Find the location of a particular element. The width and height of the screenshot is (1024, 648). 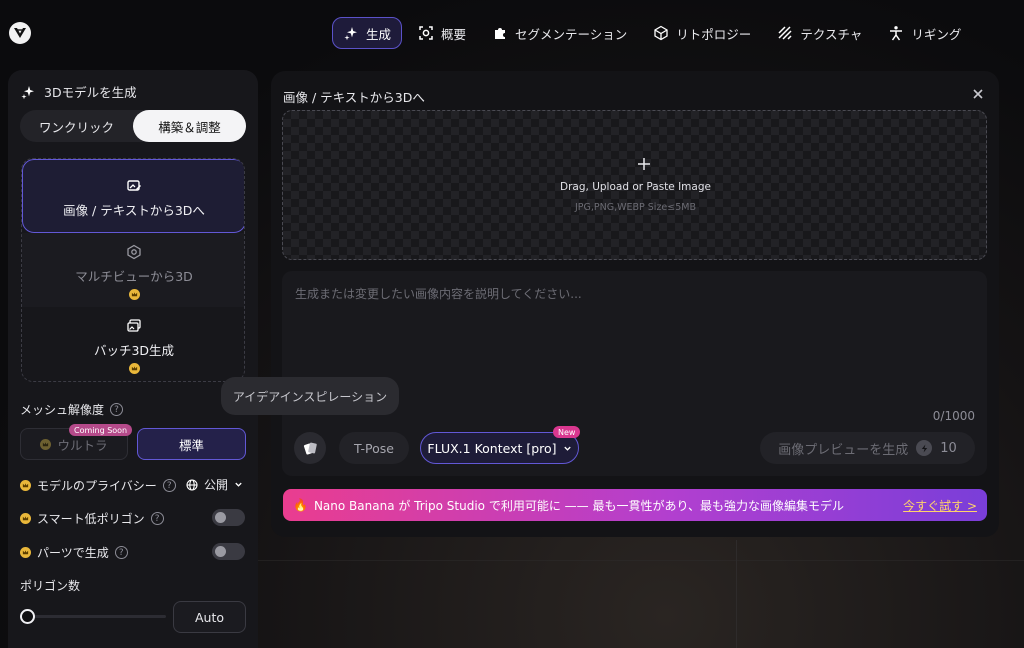

smart-lowpoly-row: スマート低ポリゴン ? is located at coordinates (92, 518).